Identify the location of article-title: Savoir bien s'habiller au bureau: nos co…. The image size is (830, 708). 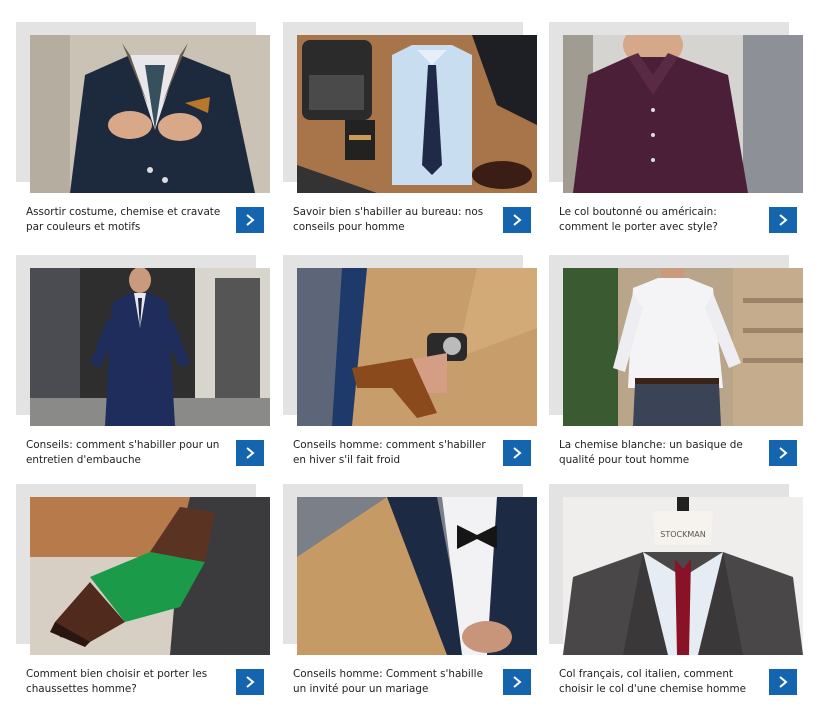
(393, 220).